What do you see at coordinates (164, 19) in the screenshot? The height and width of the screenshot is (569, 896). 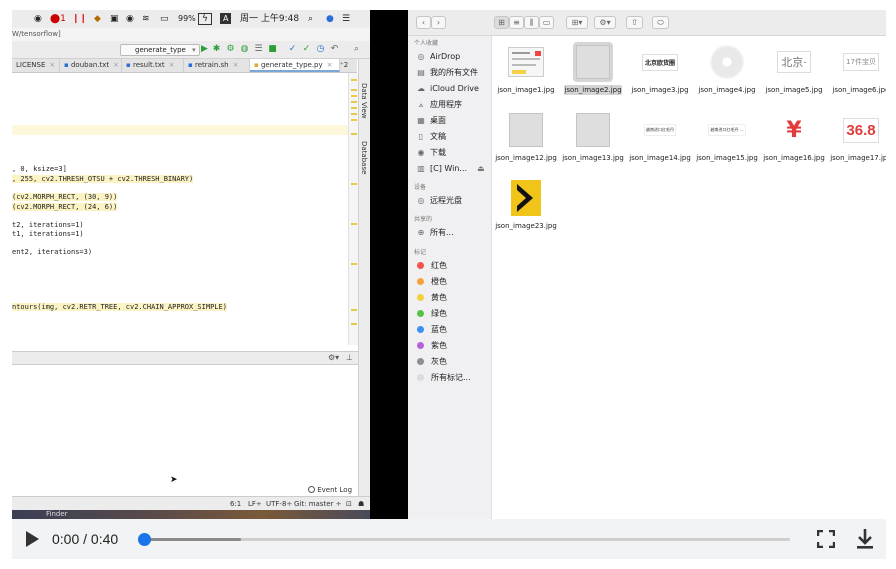 I see `airplay-icon: ▭` at bounding box center [164, 19].